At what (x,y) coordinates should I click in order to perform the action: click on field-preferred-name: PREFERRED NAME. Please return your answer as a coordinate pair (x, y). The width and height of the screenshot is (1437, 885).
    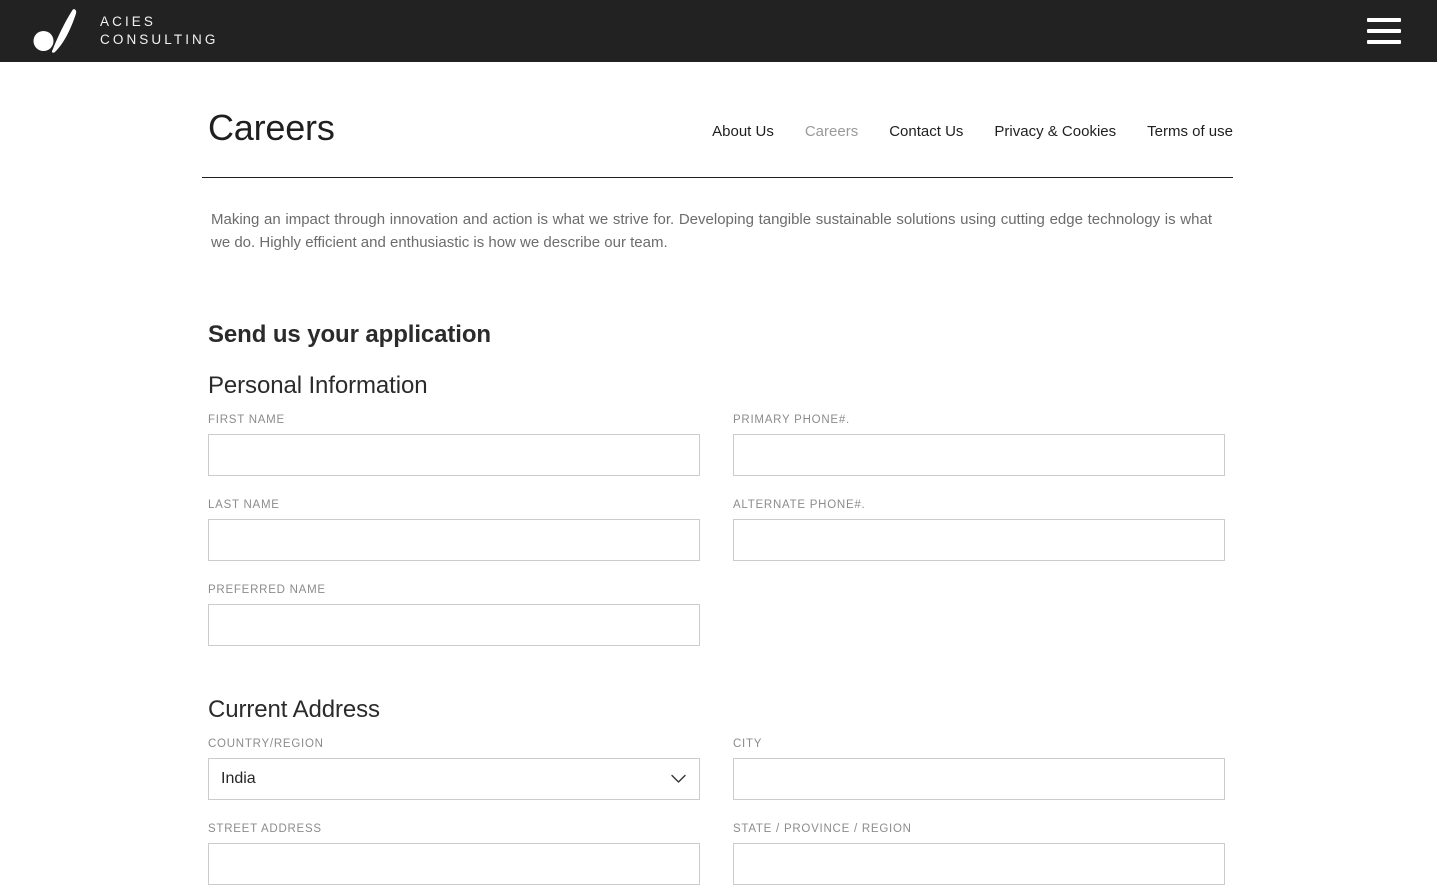
    Looking at the image, I should click on (454, 615).